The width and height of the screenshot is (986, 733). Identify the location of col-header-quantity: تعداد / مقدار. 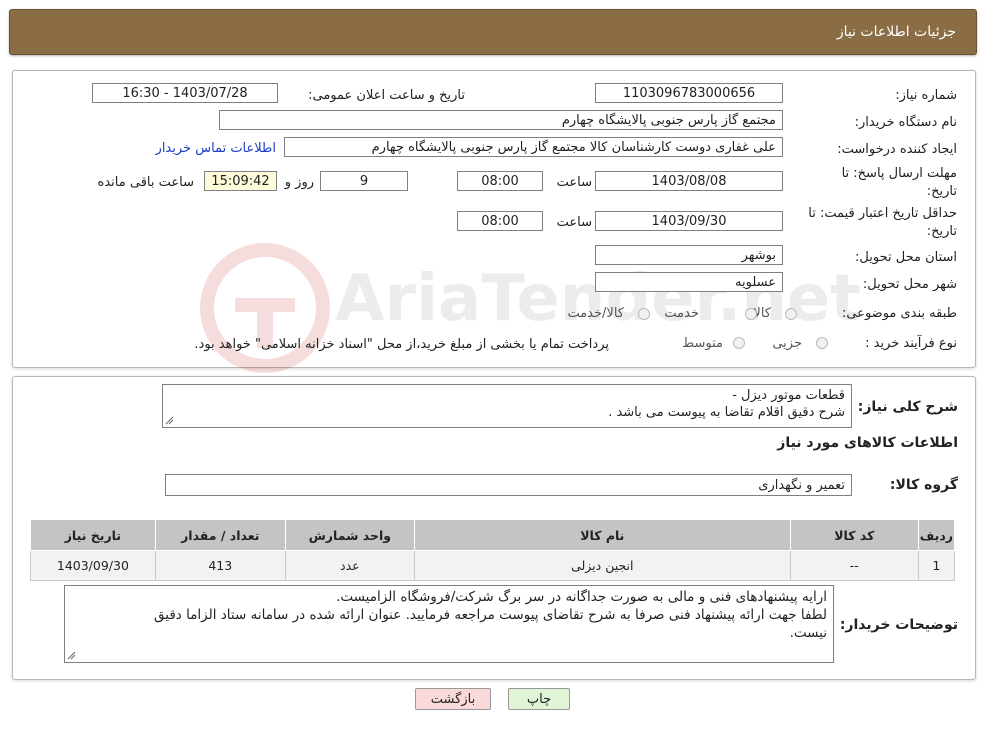
(220, 535).